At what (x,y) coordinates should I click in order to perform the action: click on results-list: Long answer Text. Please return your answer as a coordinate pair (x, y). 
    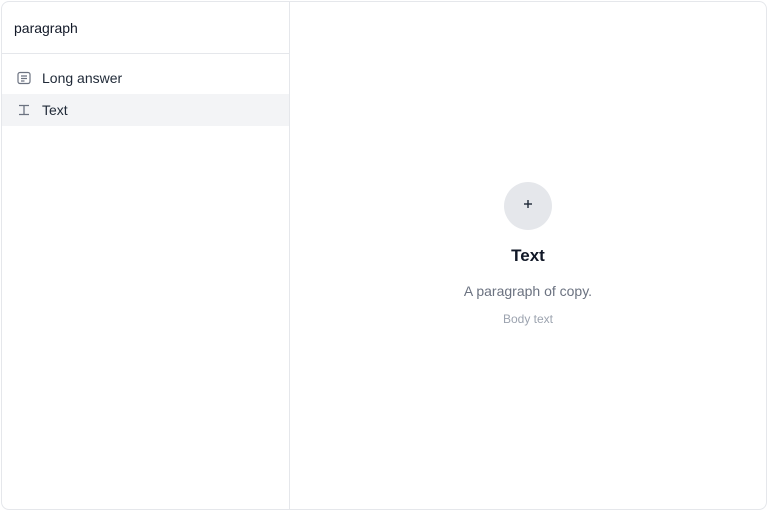
    Looking at the image, I should click on (145, 90).